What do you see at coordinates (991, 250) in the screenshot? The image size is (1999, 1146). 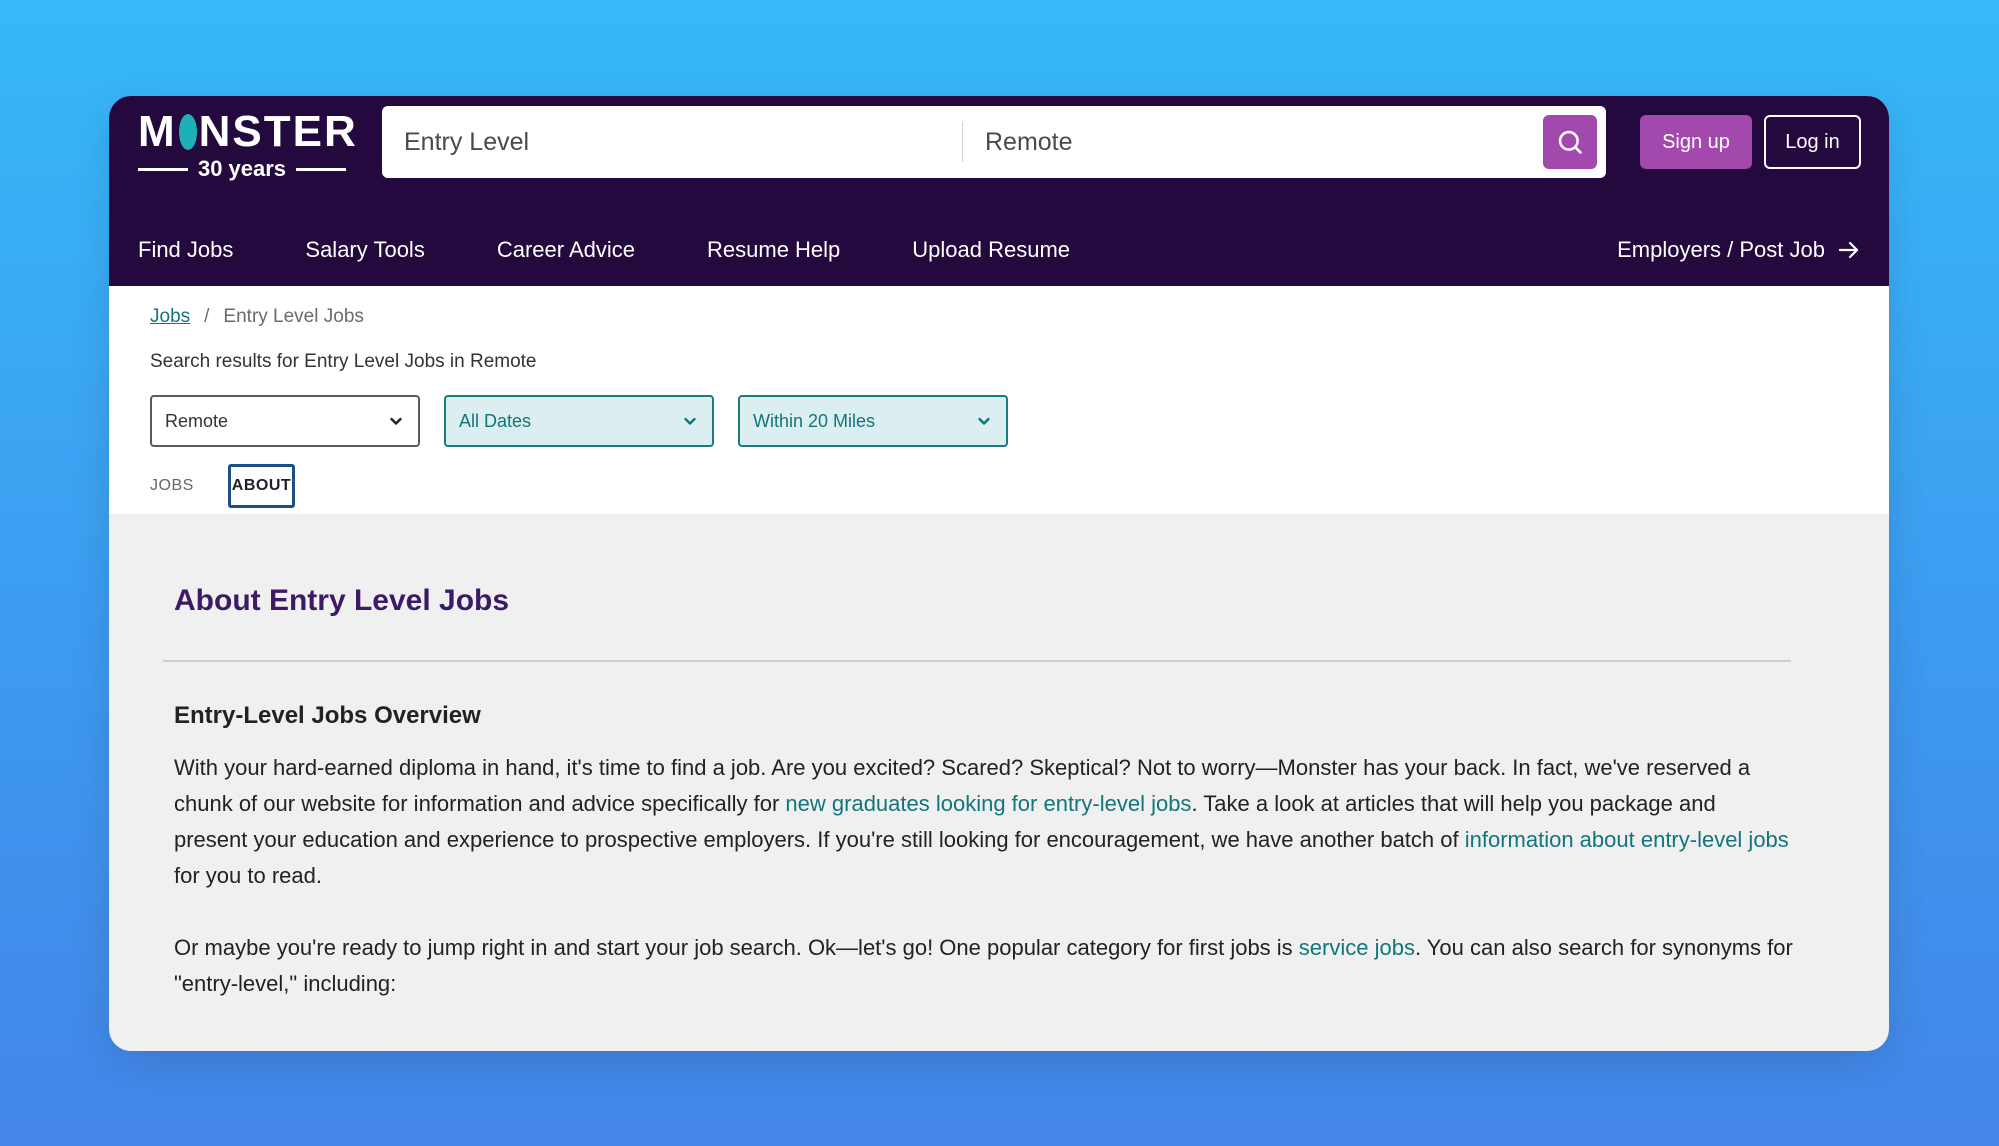 I see `nav-upload-resume: Upload Resume` at bounding box center [991, 250].